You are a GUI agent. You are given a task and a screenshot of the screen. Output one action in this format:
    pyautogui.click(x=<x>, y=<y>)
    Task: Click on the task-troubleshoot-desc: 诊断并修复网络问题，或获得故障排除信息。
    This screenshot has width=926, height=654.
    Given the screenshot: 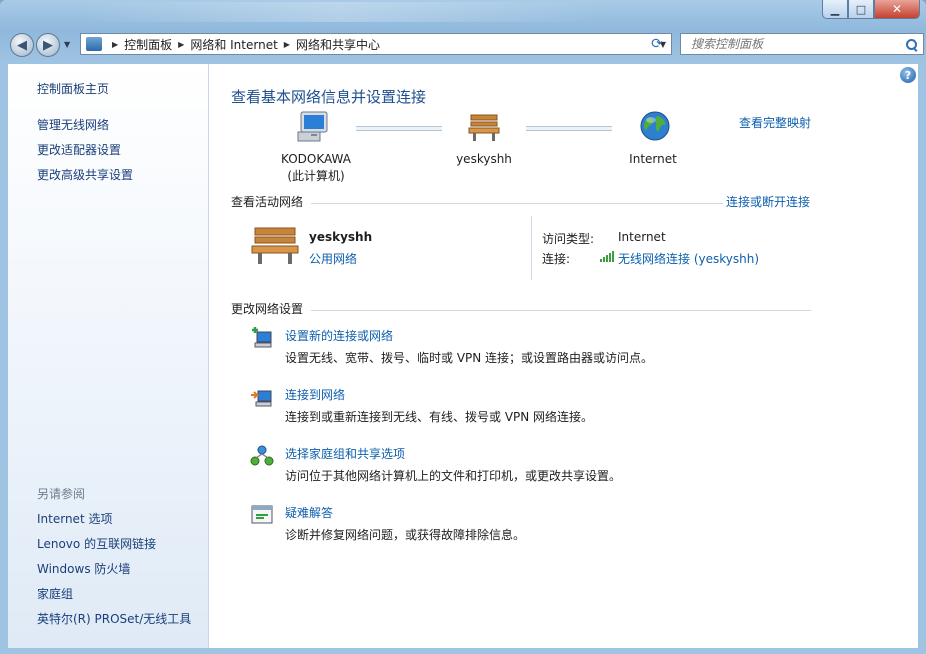 What is the action you would take?
    pyautogui.click(x=405, y=535)
    